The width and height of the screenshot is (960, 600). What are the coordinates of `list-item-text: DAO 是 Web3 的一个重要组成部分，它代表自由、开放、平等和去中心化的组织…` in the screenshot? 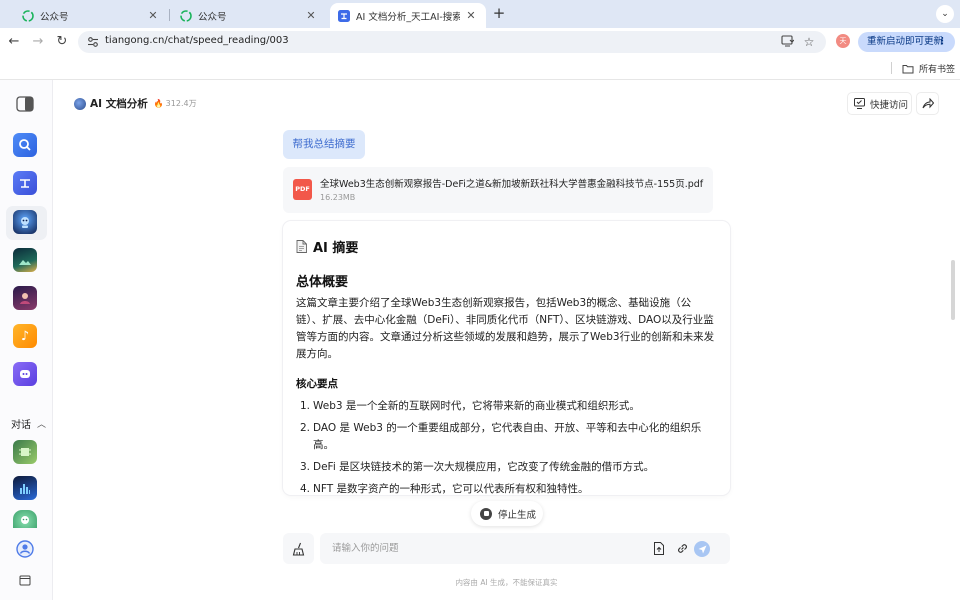 It's located at (507, 436).